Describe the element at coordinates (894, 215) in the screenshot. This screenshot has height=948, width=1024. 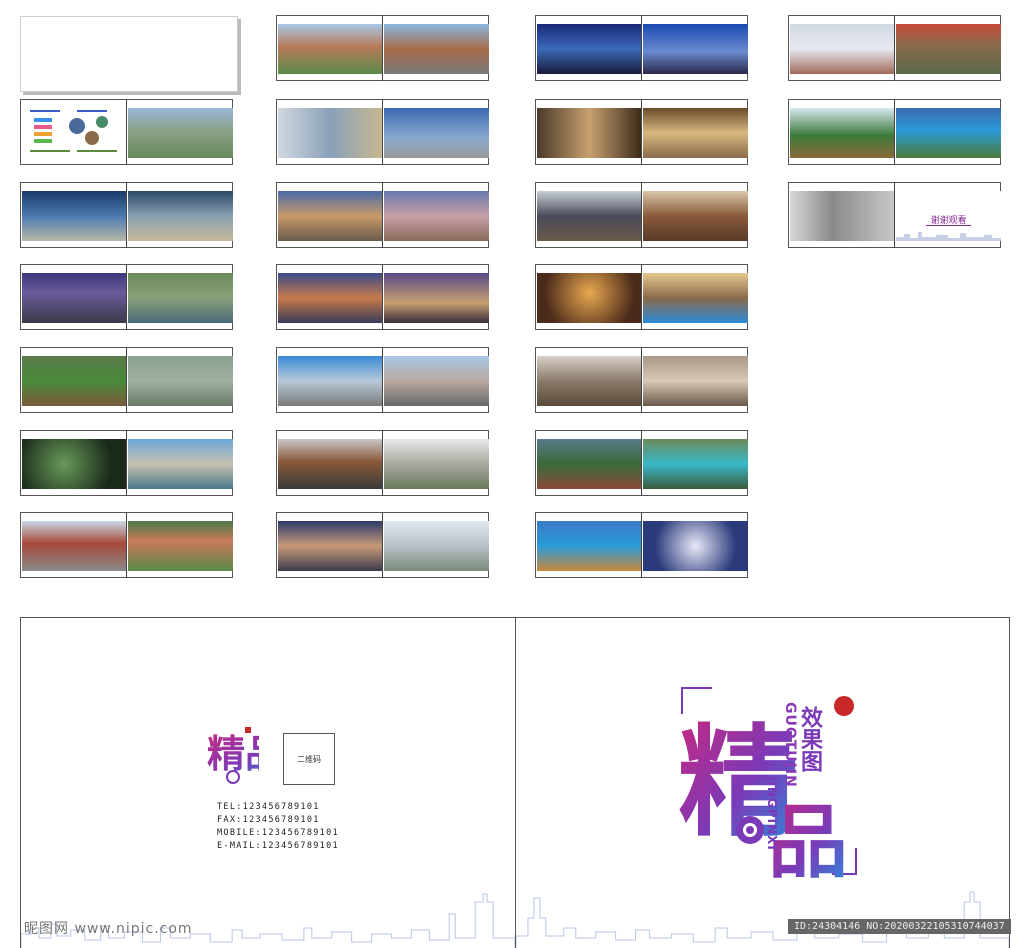
I see `spread-thumbnail-final: 谢谢观看` at that location.